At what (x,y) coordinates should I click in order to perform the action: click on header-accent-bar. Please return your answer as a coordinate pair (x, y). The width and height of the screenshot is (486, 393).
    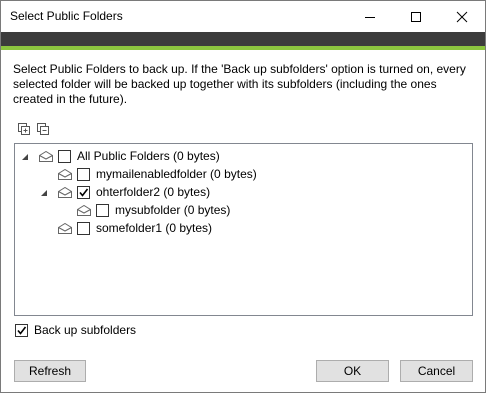
    Looking at the image, I should click on (243, 39).